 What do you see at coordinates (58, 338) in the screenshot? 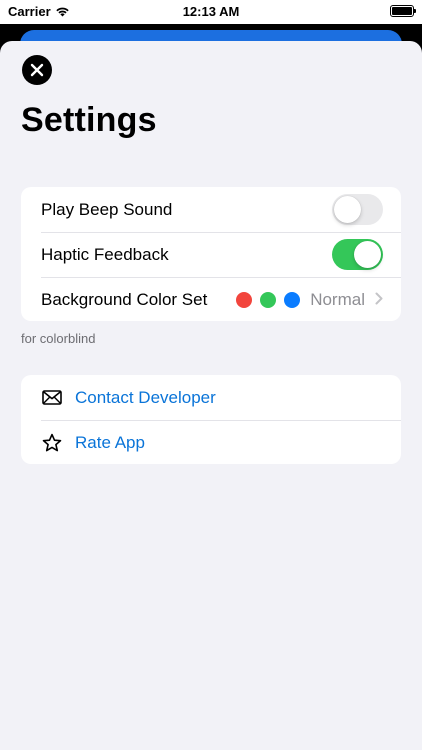
I see `colorblind-footnote: for colorblind` at bounding box center [58, 338].